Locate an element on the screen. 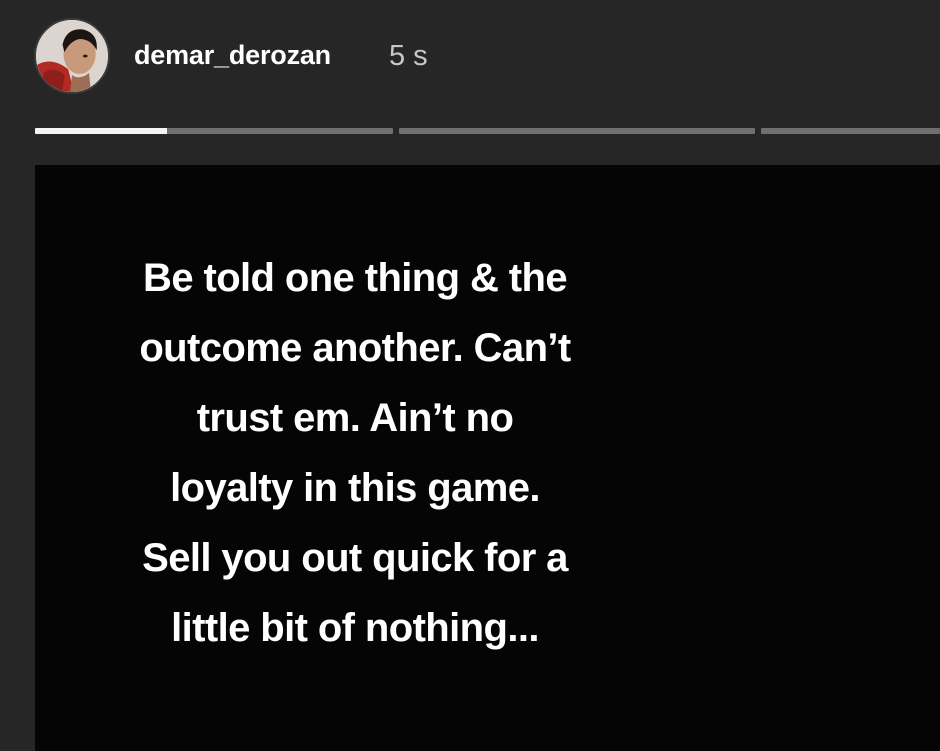 The width and height of the screenshot is (940, 751). story-progress-bar is located at coordinates (487, 131).